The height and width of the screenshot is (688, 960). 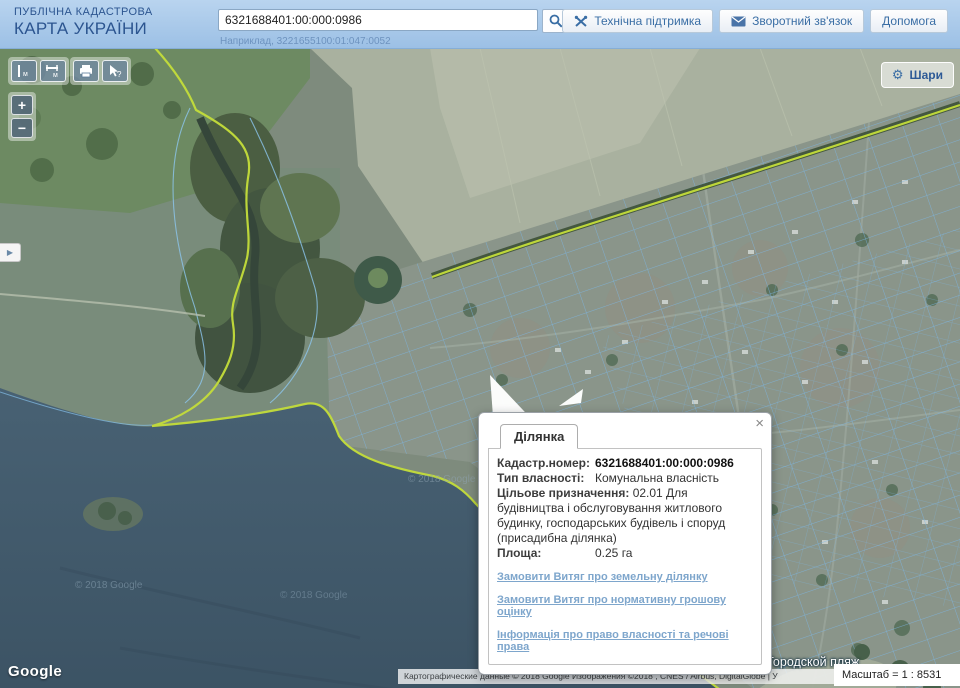 What do you see at coordinates (926, 75) in the screenshot?
I see `layers-label: Шари` at bounding box center [926, 75].